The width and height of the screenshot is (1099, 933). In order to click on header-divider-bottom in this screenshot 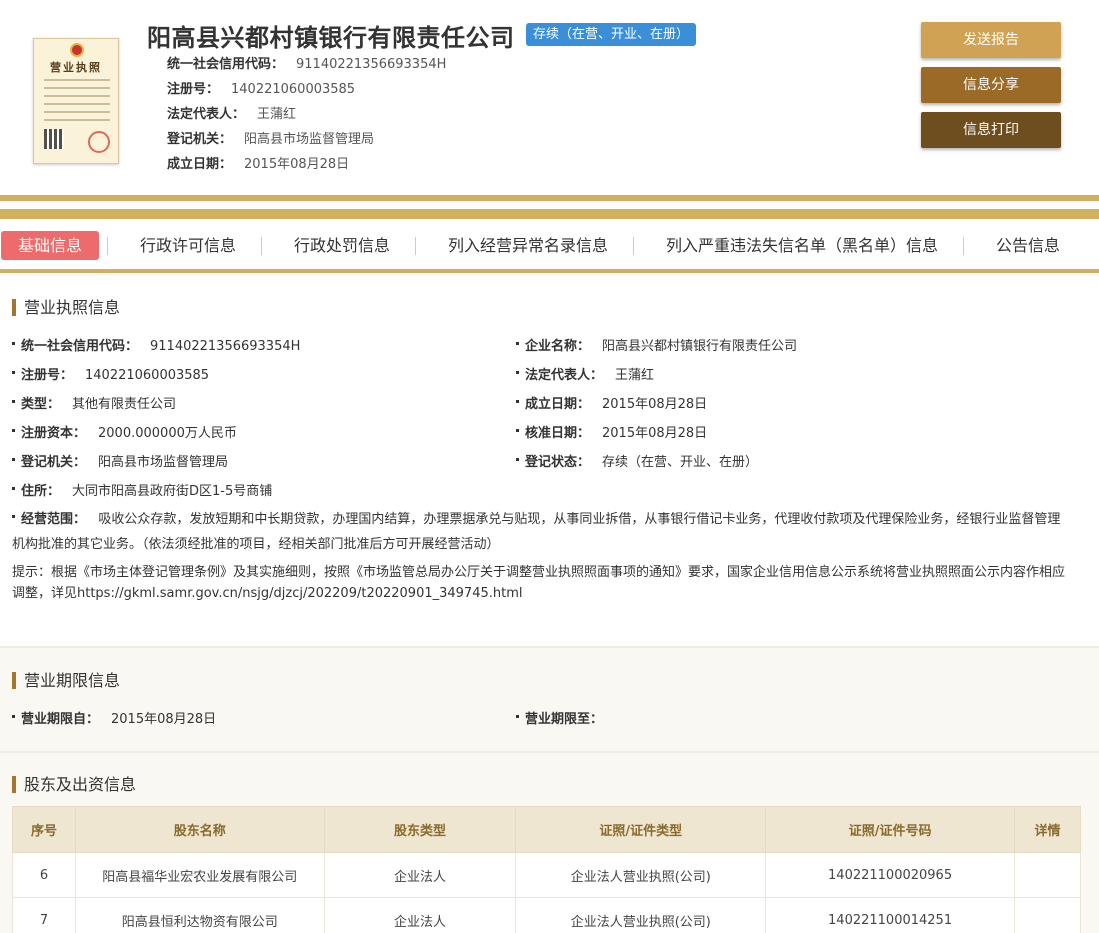, I will do `click(549, 214)`.